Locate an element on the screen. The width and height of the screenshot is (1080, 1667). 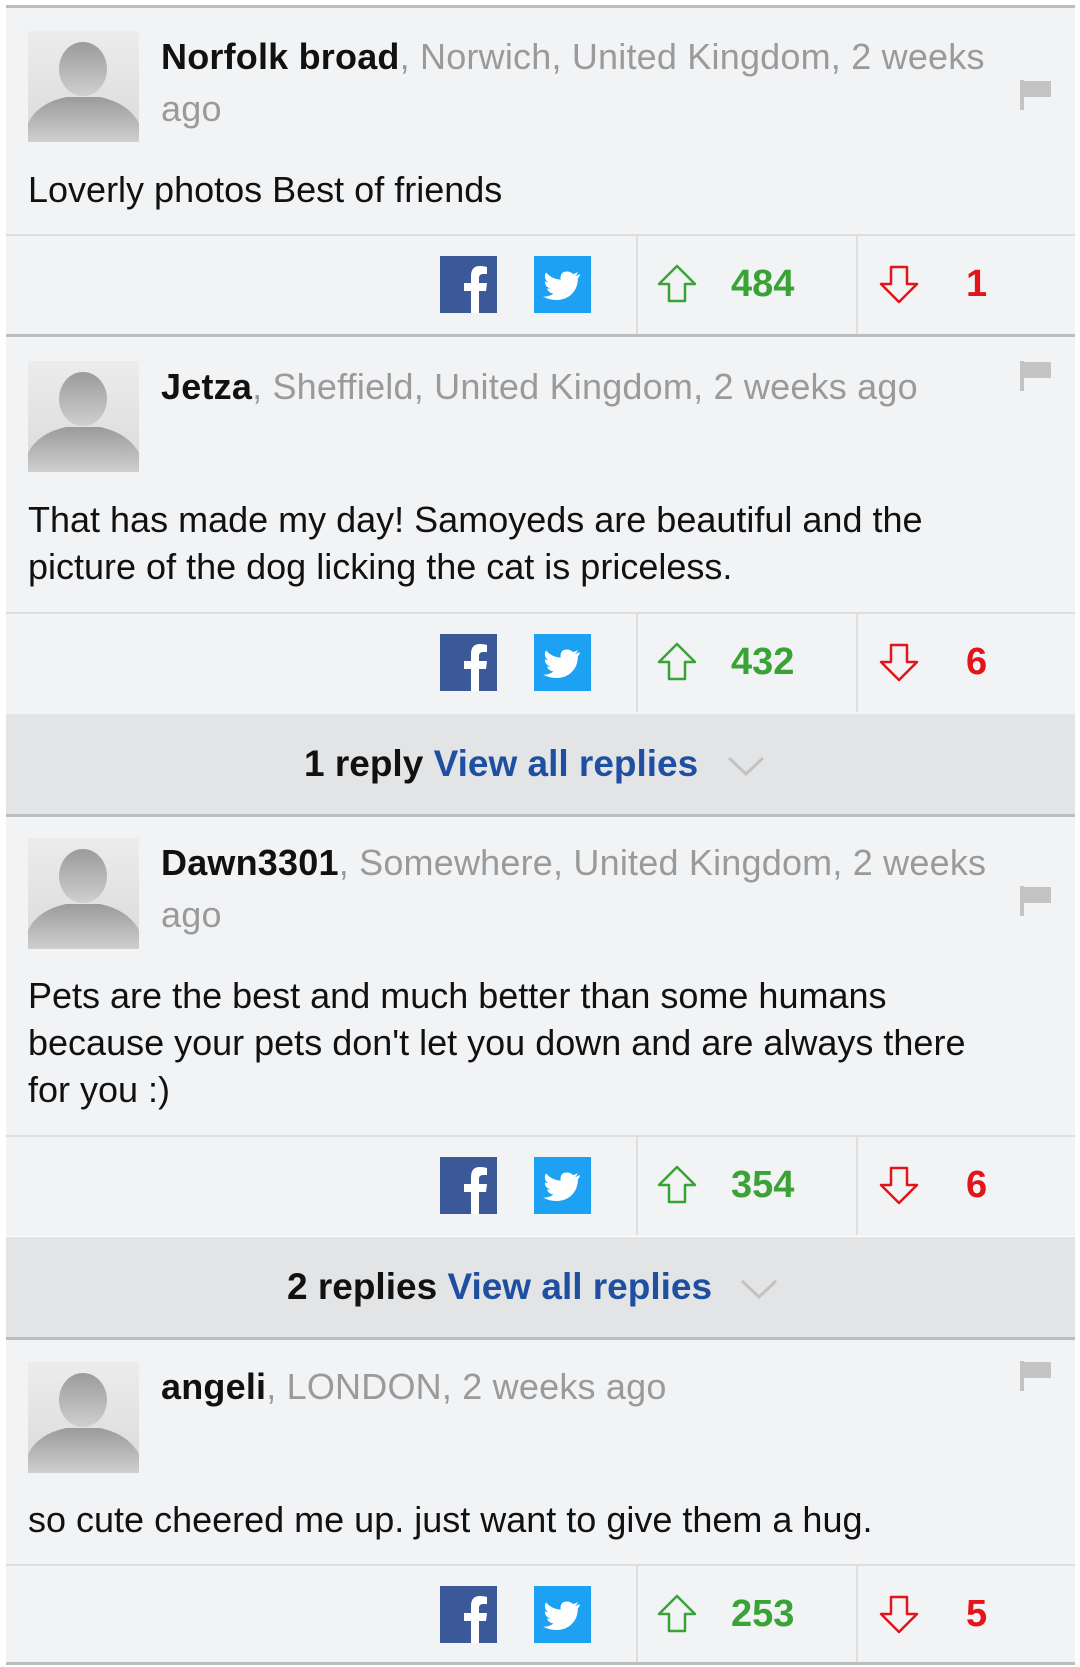
comment-location-time: , Somewhere, United Kingdom, 2 weeks is located at coordinates (662, 862).